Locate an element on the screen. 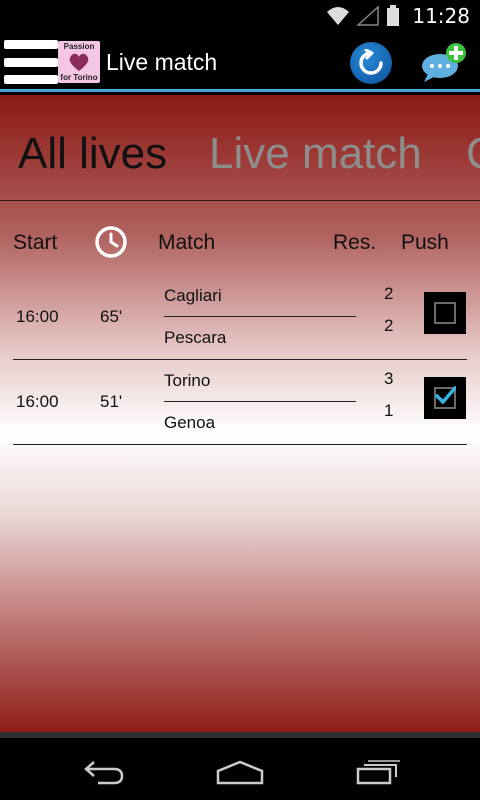  home-button is located at coordinates (240, 772).